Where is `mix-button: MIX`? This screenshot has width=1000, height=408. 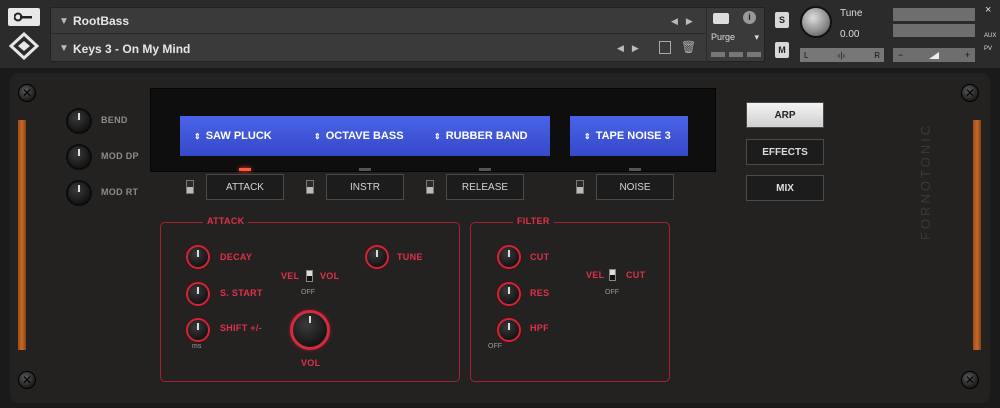
mix-button: MIX is located at coordinates (785, 188).